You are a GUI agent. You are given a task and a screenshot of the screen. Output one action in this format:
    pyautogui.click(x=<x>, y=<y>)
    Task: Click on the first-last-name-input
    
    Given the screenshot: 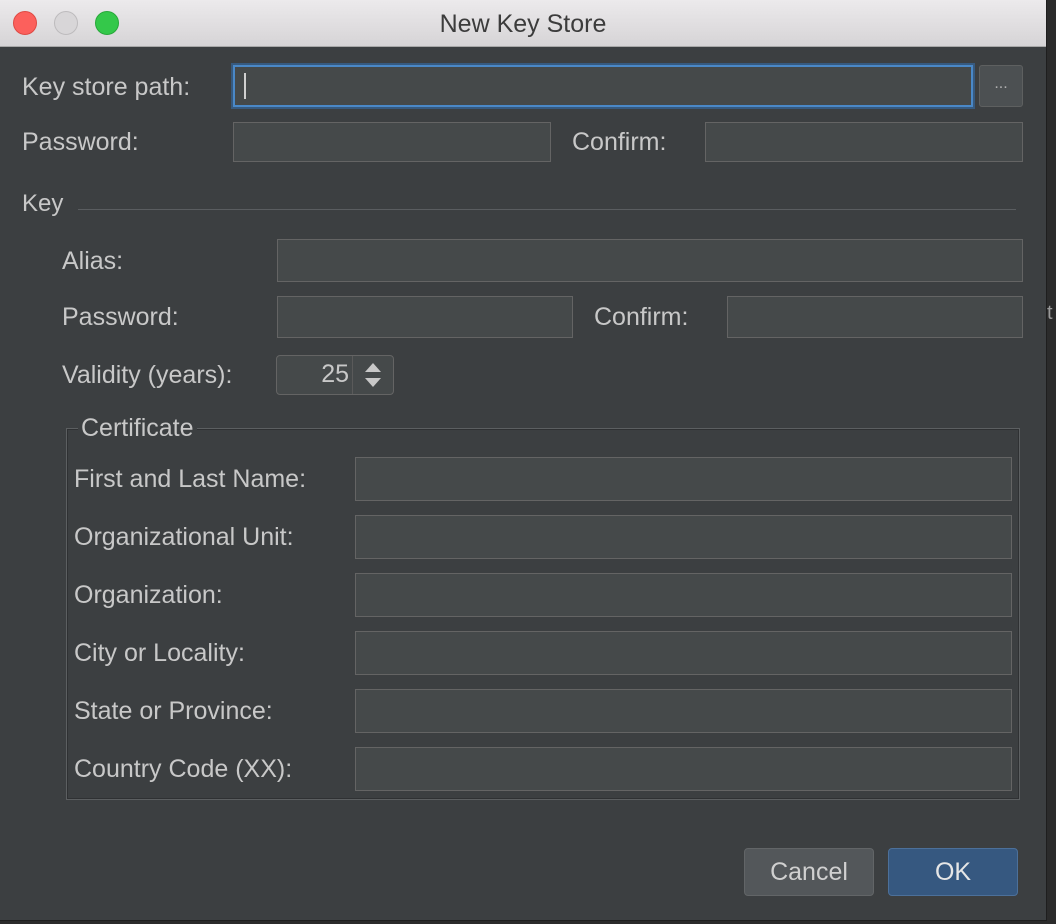 What is the action you would take?
    pyautogui.click(x=683, y=479)
    